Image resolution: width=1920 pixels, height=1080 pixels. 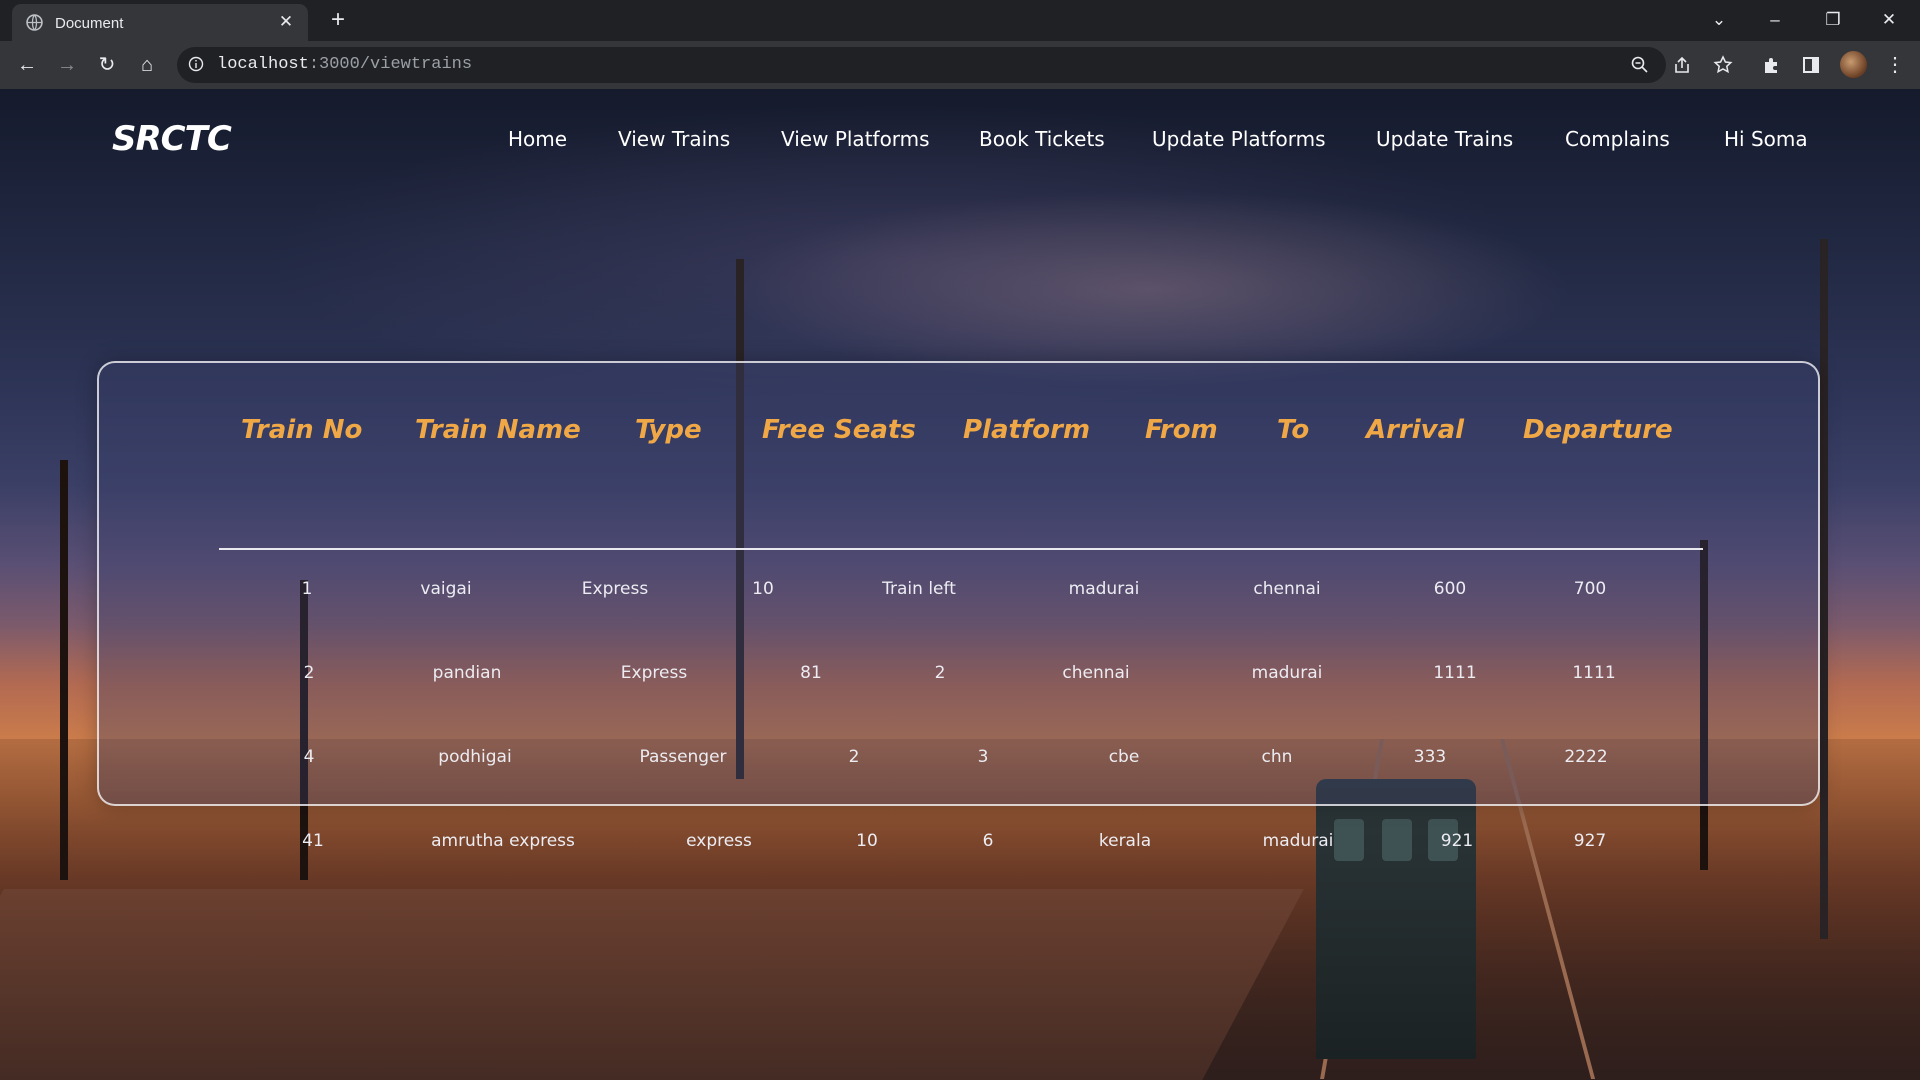 What do you see at coordinates (1640, 65) in the screenshot?
I see `zoom-icon` at bounding box center [1640, 65].